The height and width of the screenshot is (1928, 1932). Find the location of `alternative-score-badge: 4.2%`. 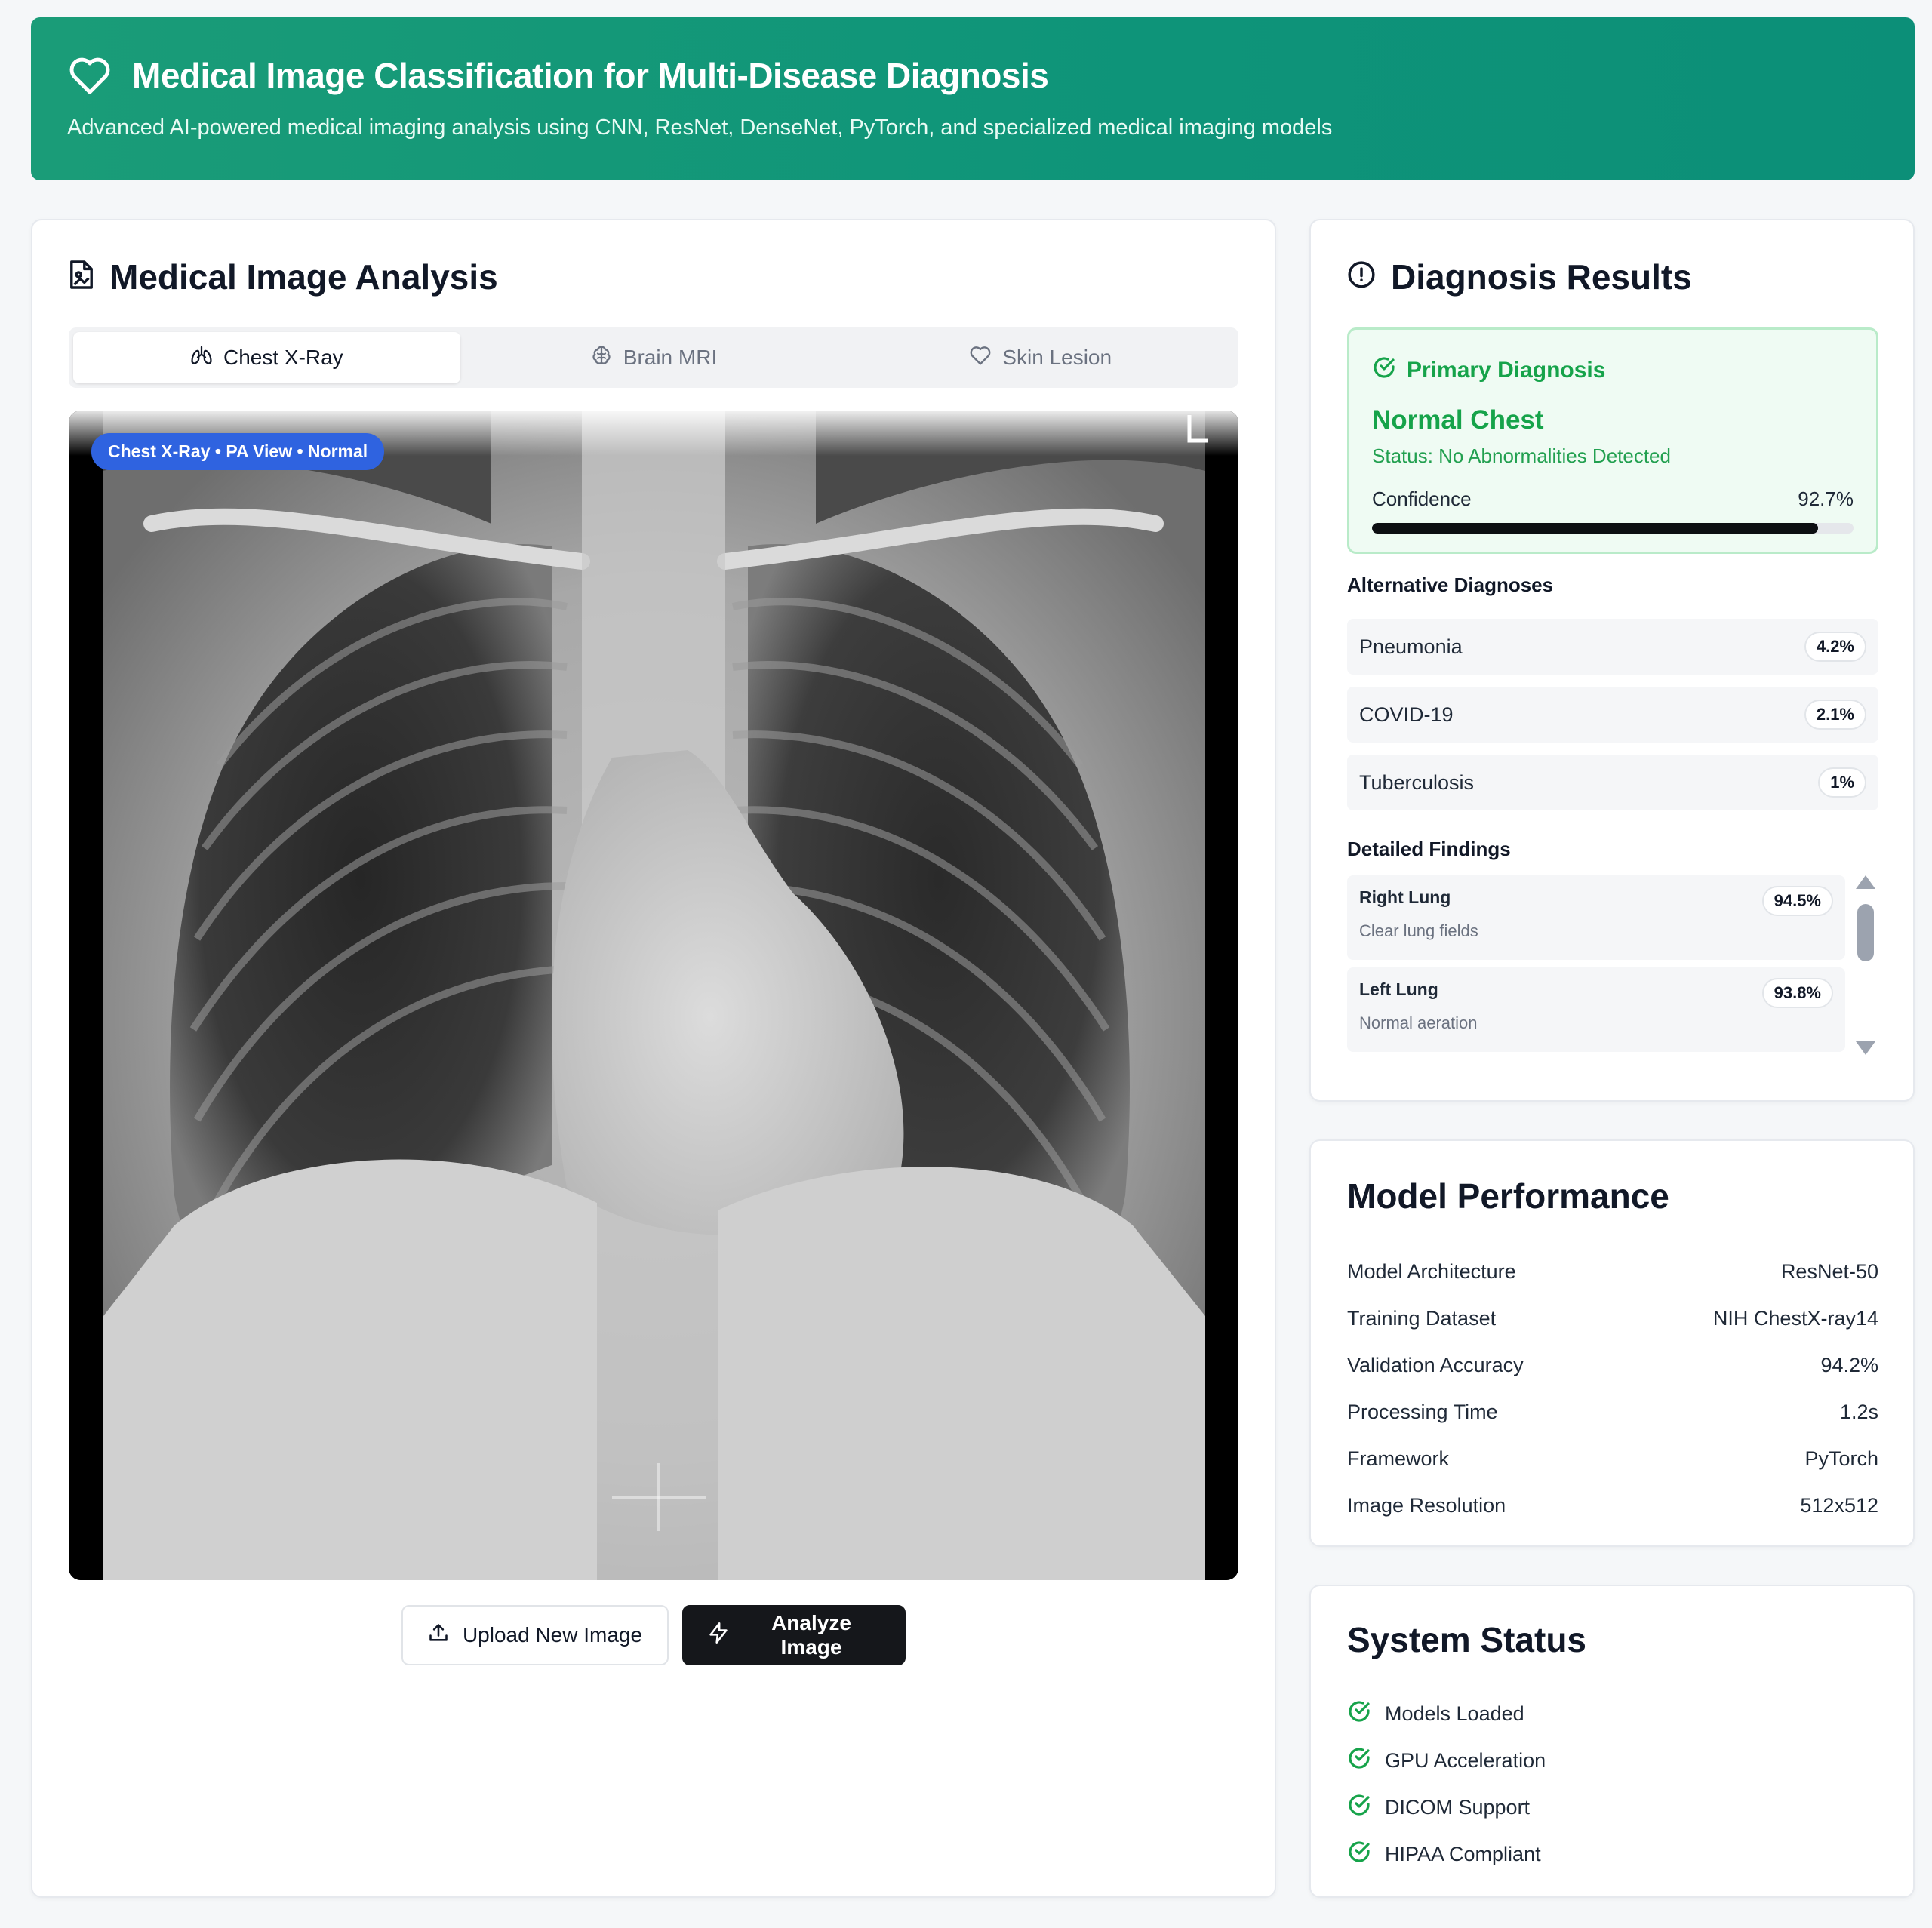

alternative-score-badge: 4.2% is located at coordinates (1835, 647).